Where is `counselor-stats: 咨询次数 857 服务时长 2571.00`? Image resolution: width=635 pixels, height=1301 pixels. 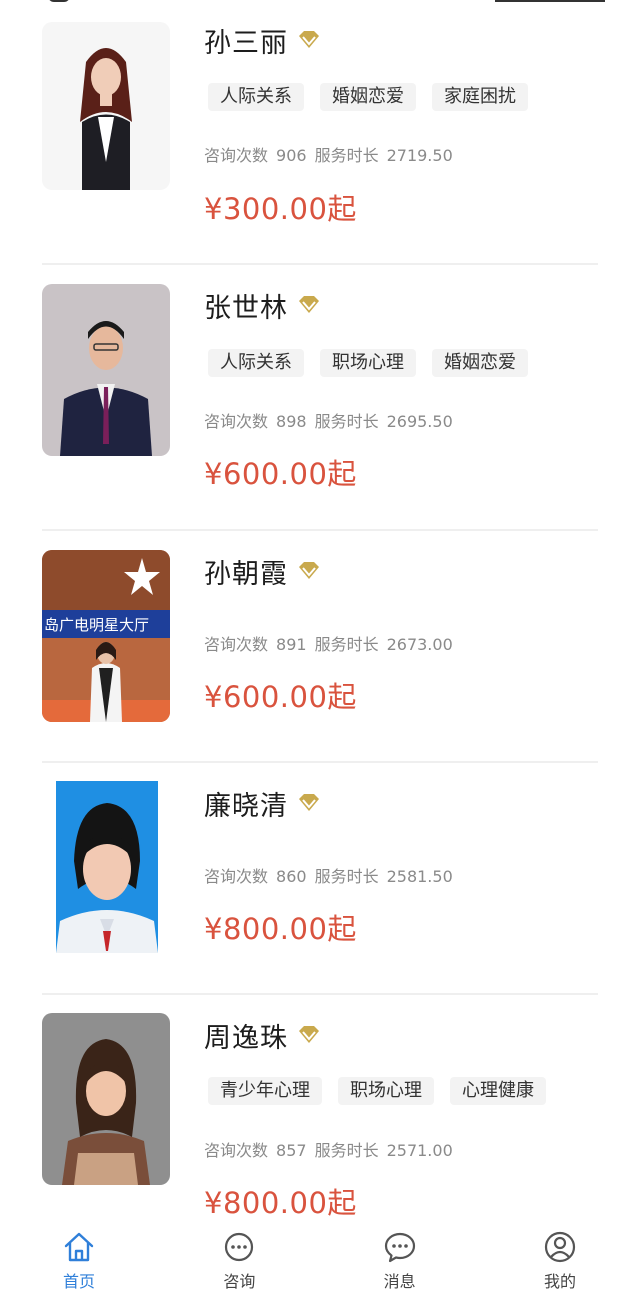 counselor-stats: 咨询次数 857 服务时长 2571.00 is located at coordinates (332, 1149).